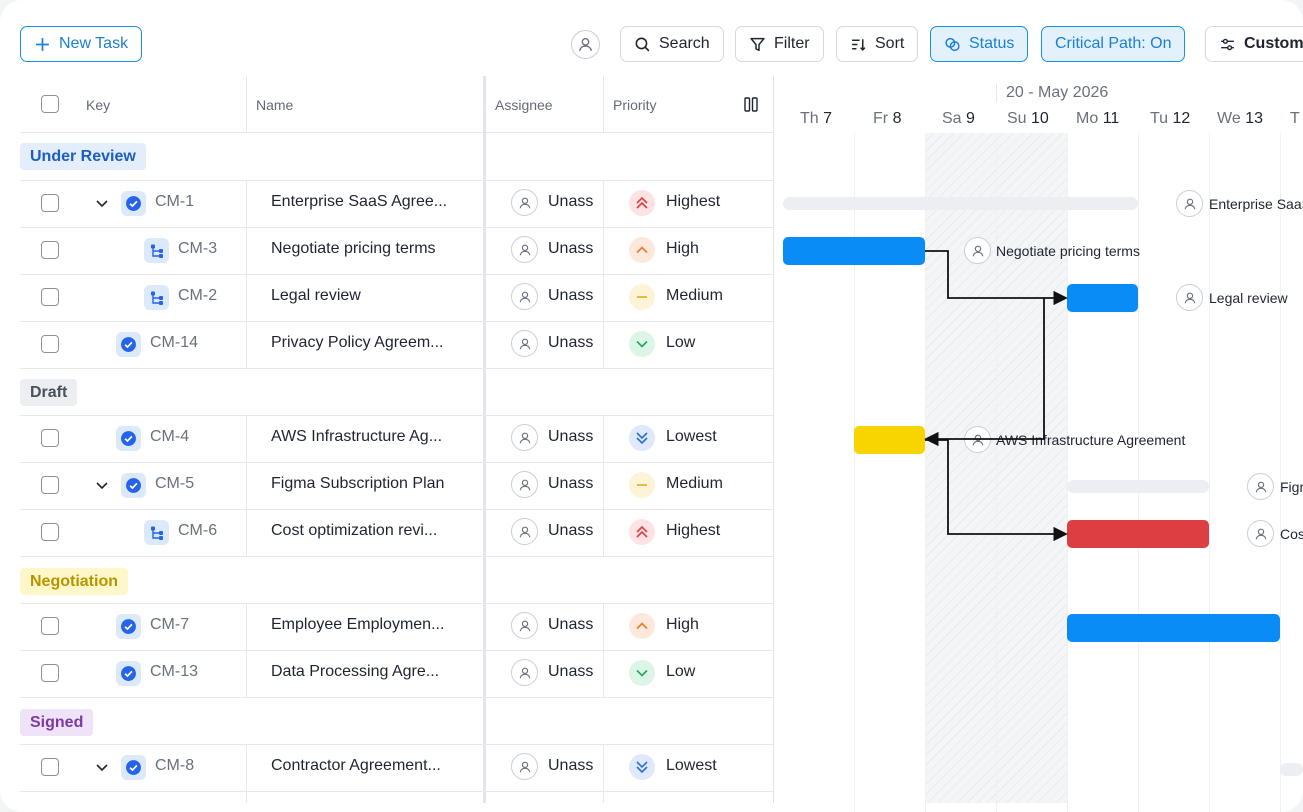 The width and height of the screenshot is (1303, 812). I want to click on dependency-links, so click(996, 396).